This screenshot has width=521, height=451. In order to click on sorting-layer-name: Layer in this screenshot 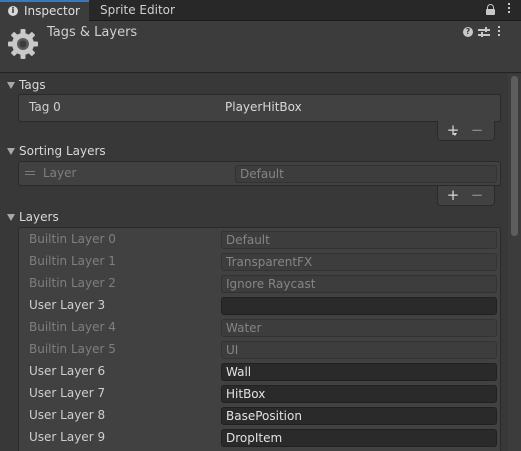, I will do `click(60, 173)`.